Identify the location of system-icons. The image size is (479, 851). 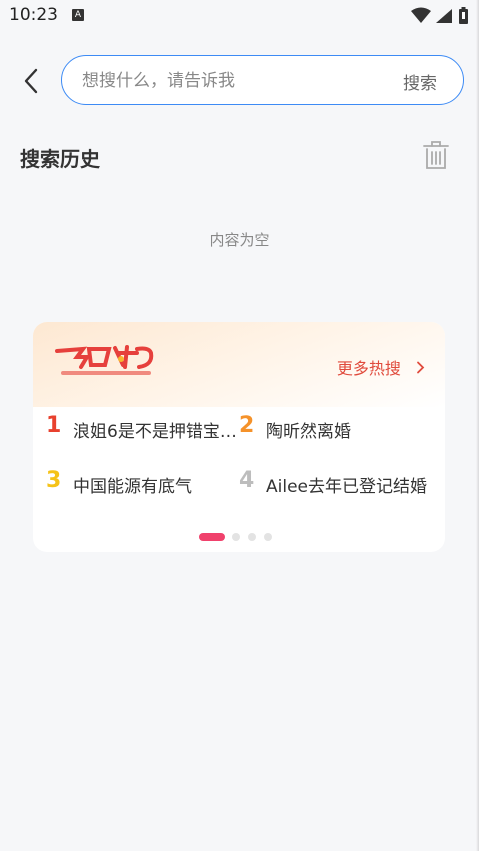
(440, 18).